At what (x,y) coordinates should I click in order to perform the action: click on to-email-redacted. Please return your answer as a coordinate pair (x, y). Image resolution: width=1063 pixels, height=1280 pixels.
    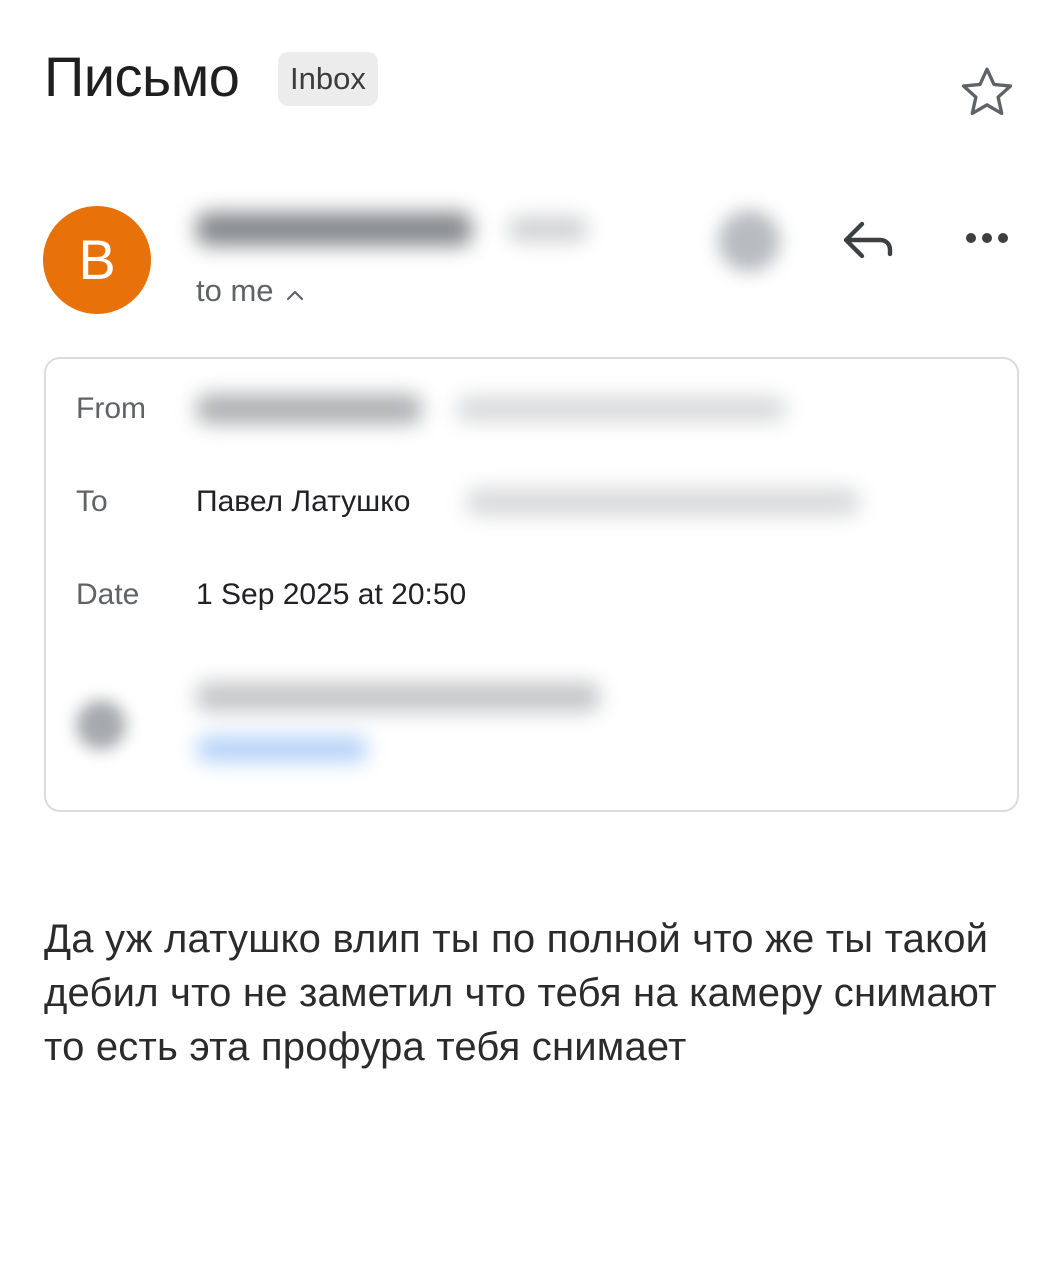
    Looking at the image, I should click on (663, 502).